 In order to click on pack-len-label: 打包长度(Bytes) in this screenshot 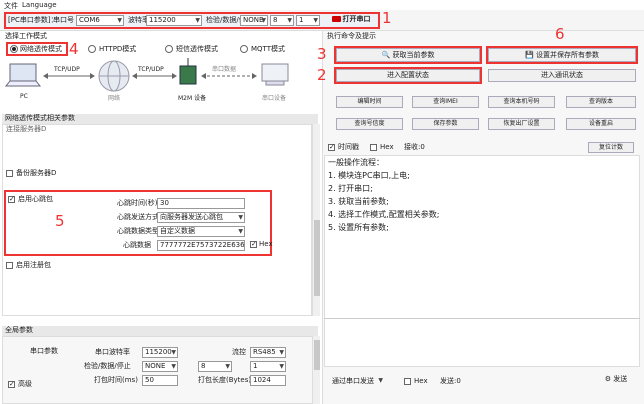, I will do `click(225, 380)`.